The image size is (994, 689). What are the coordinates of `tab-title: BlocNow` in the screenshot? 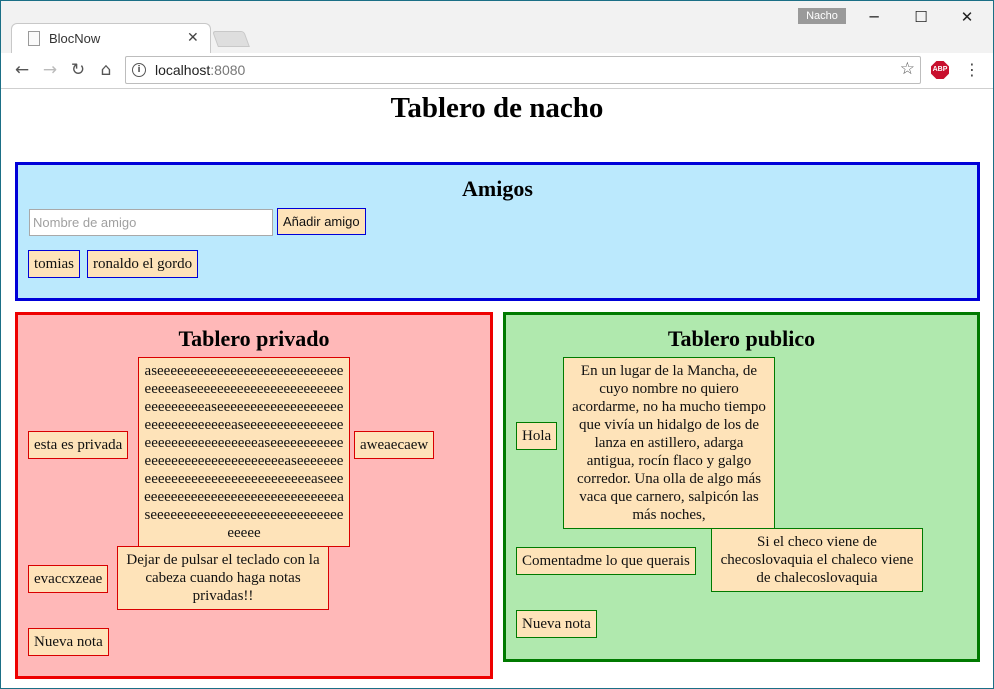 It's located at (75, 38).